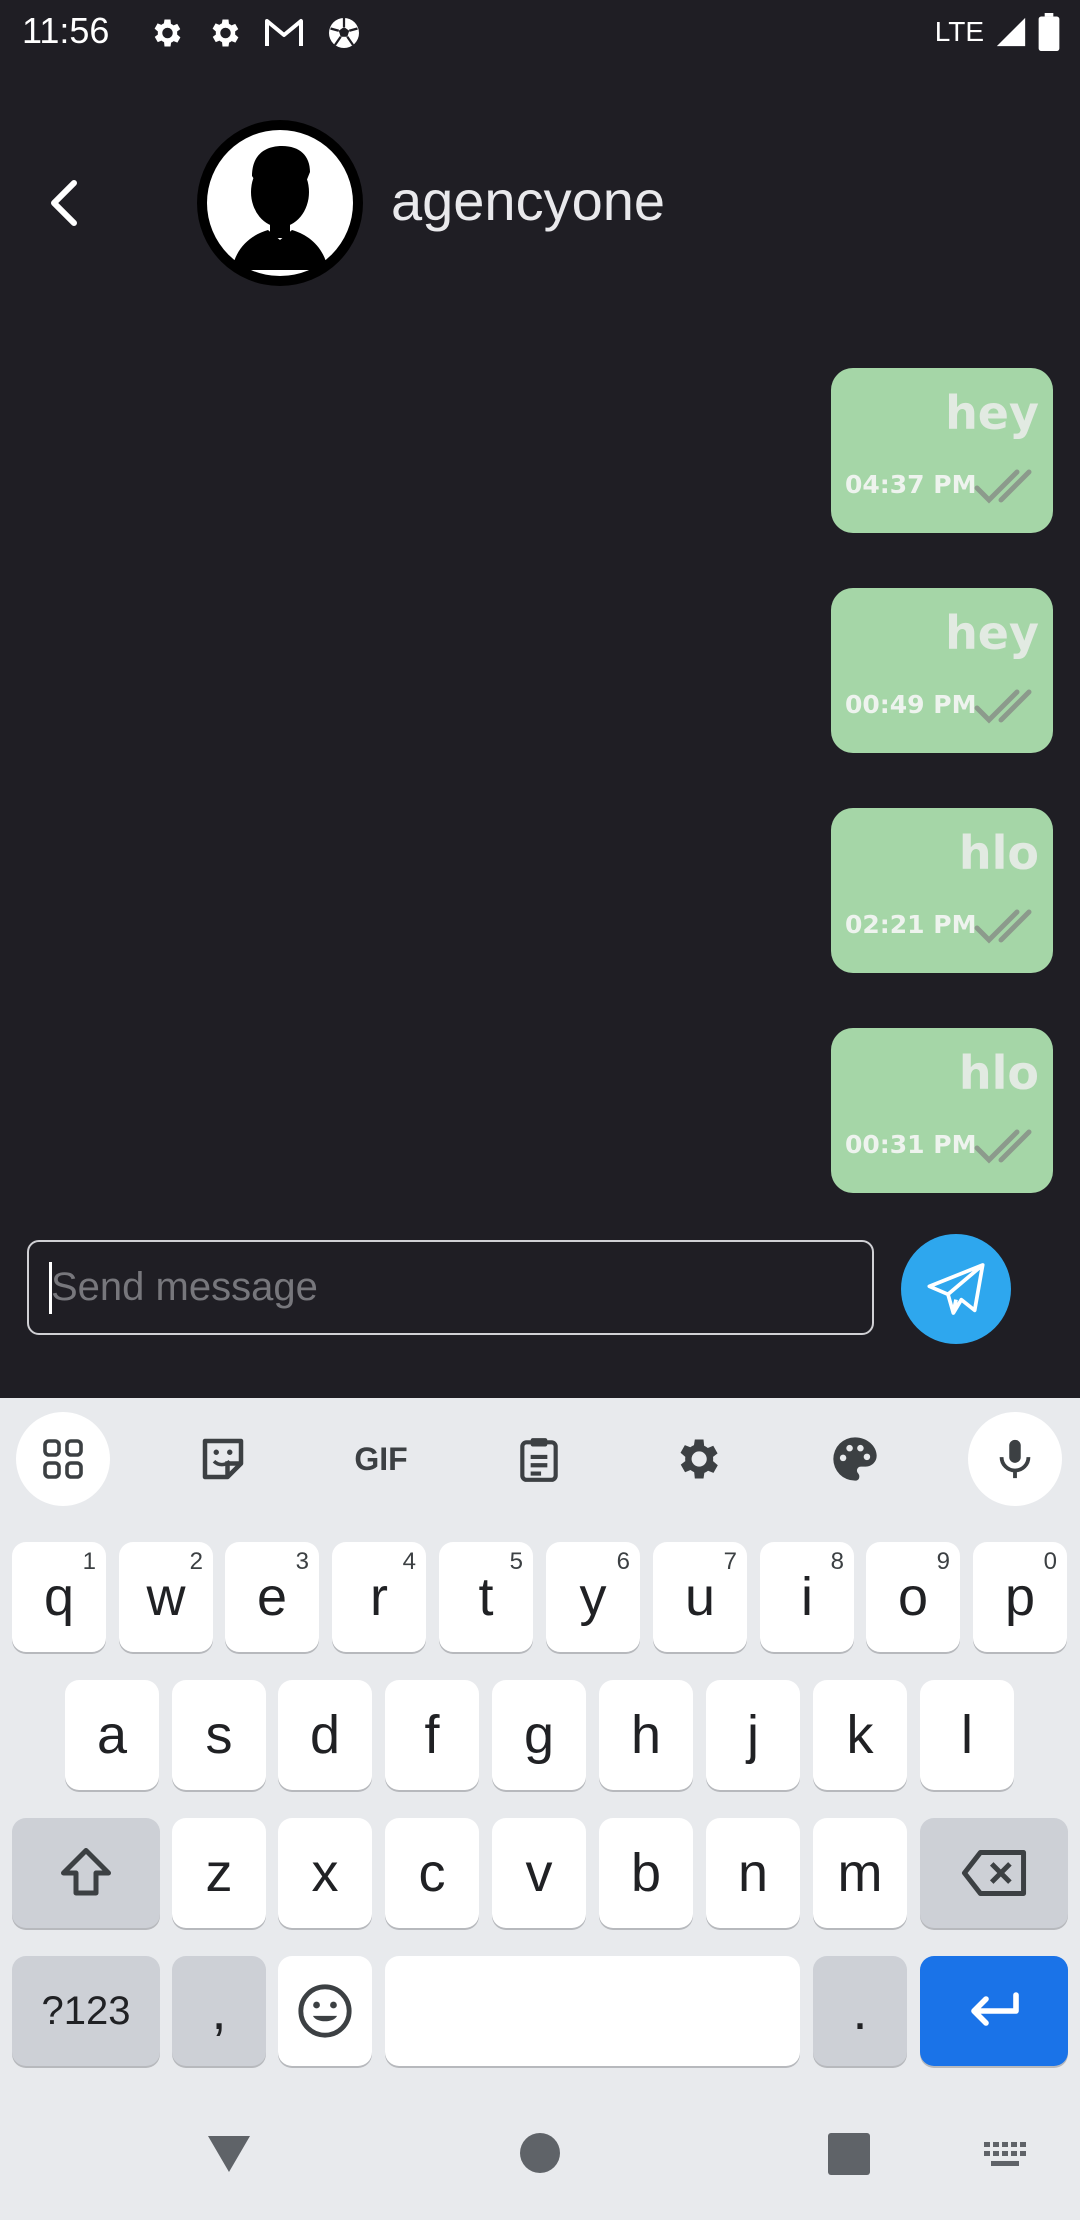 The width and height of the screenshot is (1080, 2220). I want to click on key-label: l, so click(967, 1735).